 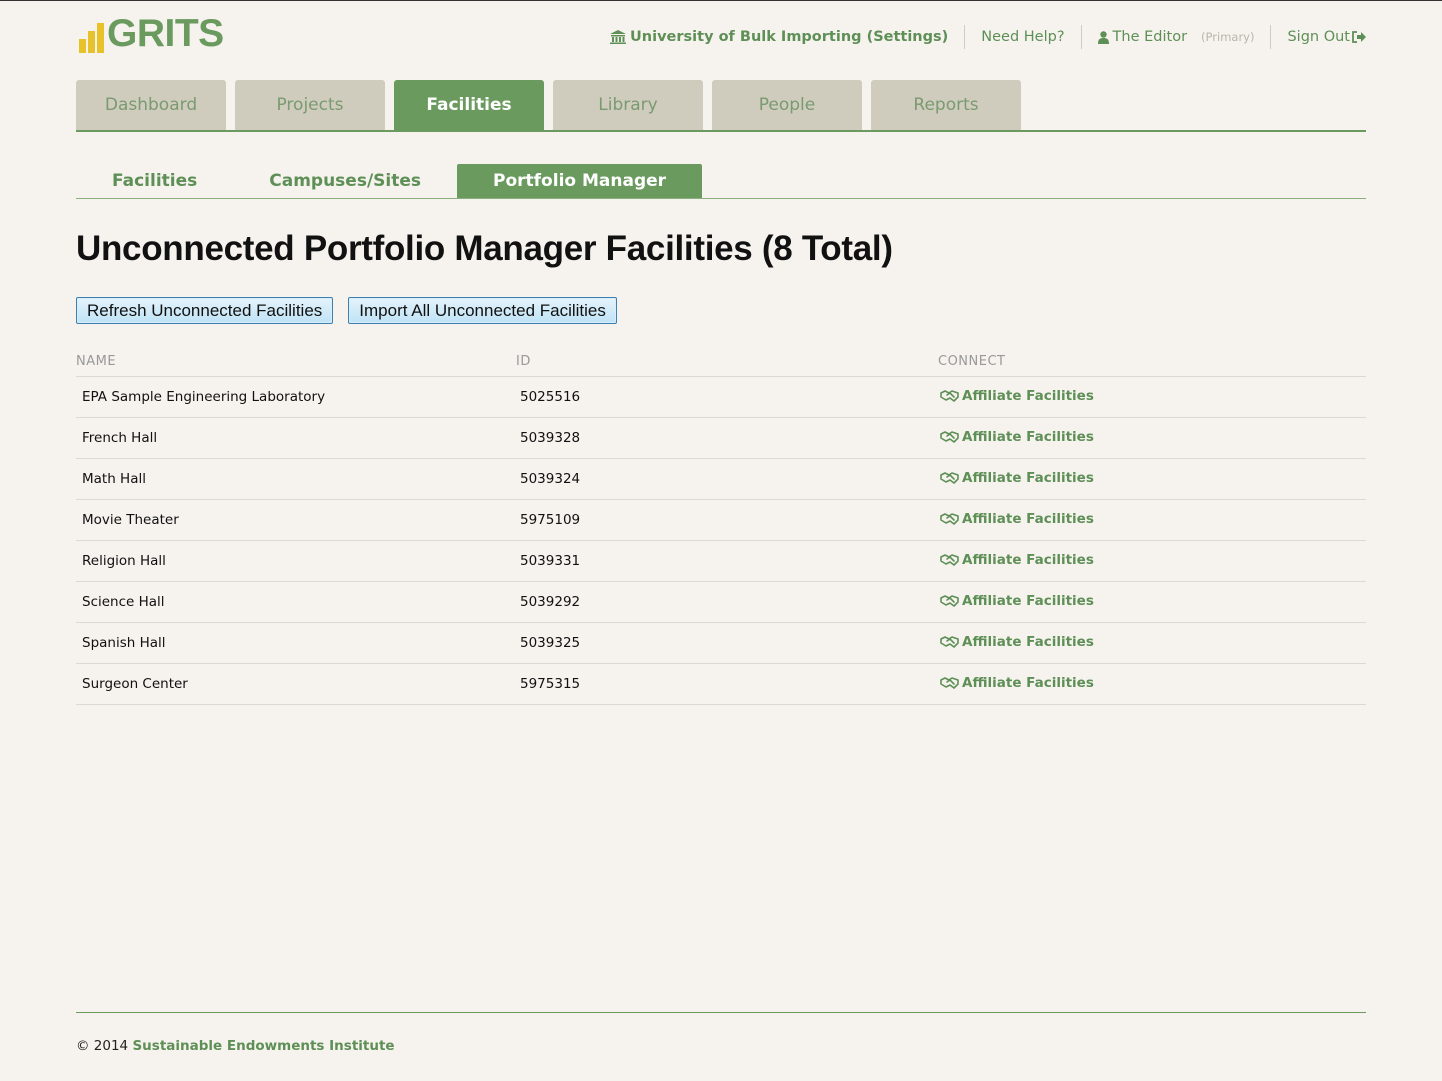 I want to click on user-link: The Editor (Primary), so click(x=1176, y=37).